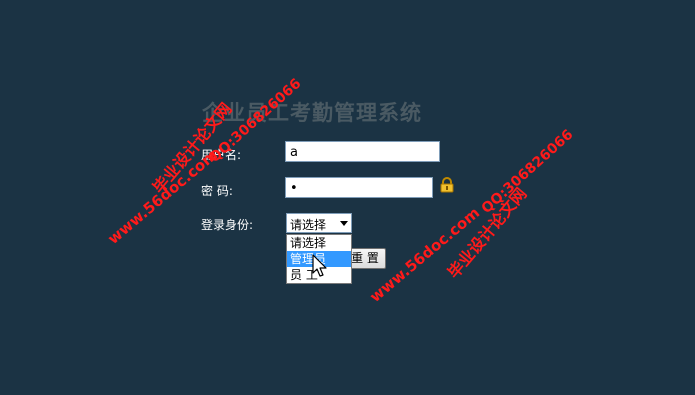 The image size is (695, 395). What do you see at coordinates (217, 191) in the screenshot?
I see `password-label: 密 码:` at bounding box center [217, 191].